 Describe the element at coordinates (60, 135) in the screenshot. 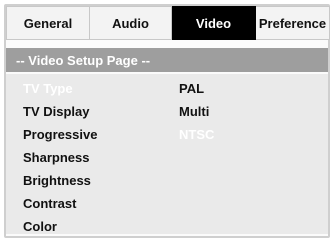

I see `menu-item-progressive: Progressive` at that location.